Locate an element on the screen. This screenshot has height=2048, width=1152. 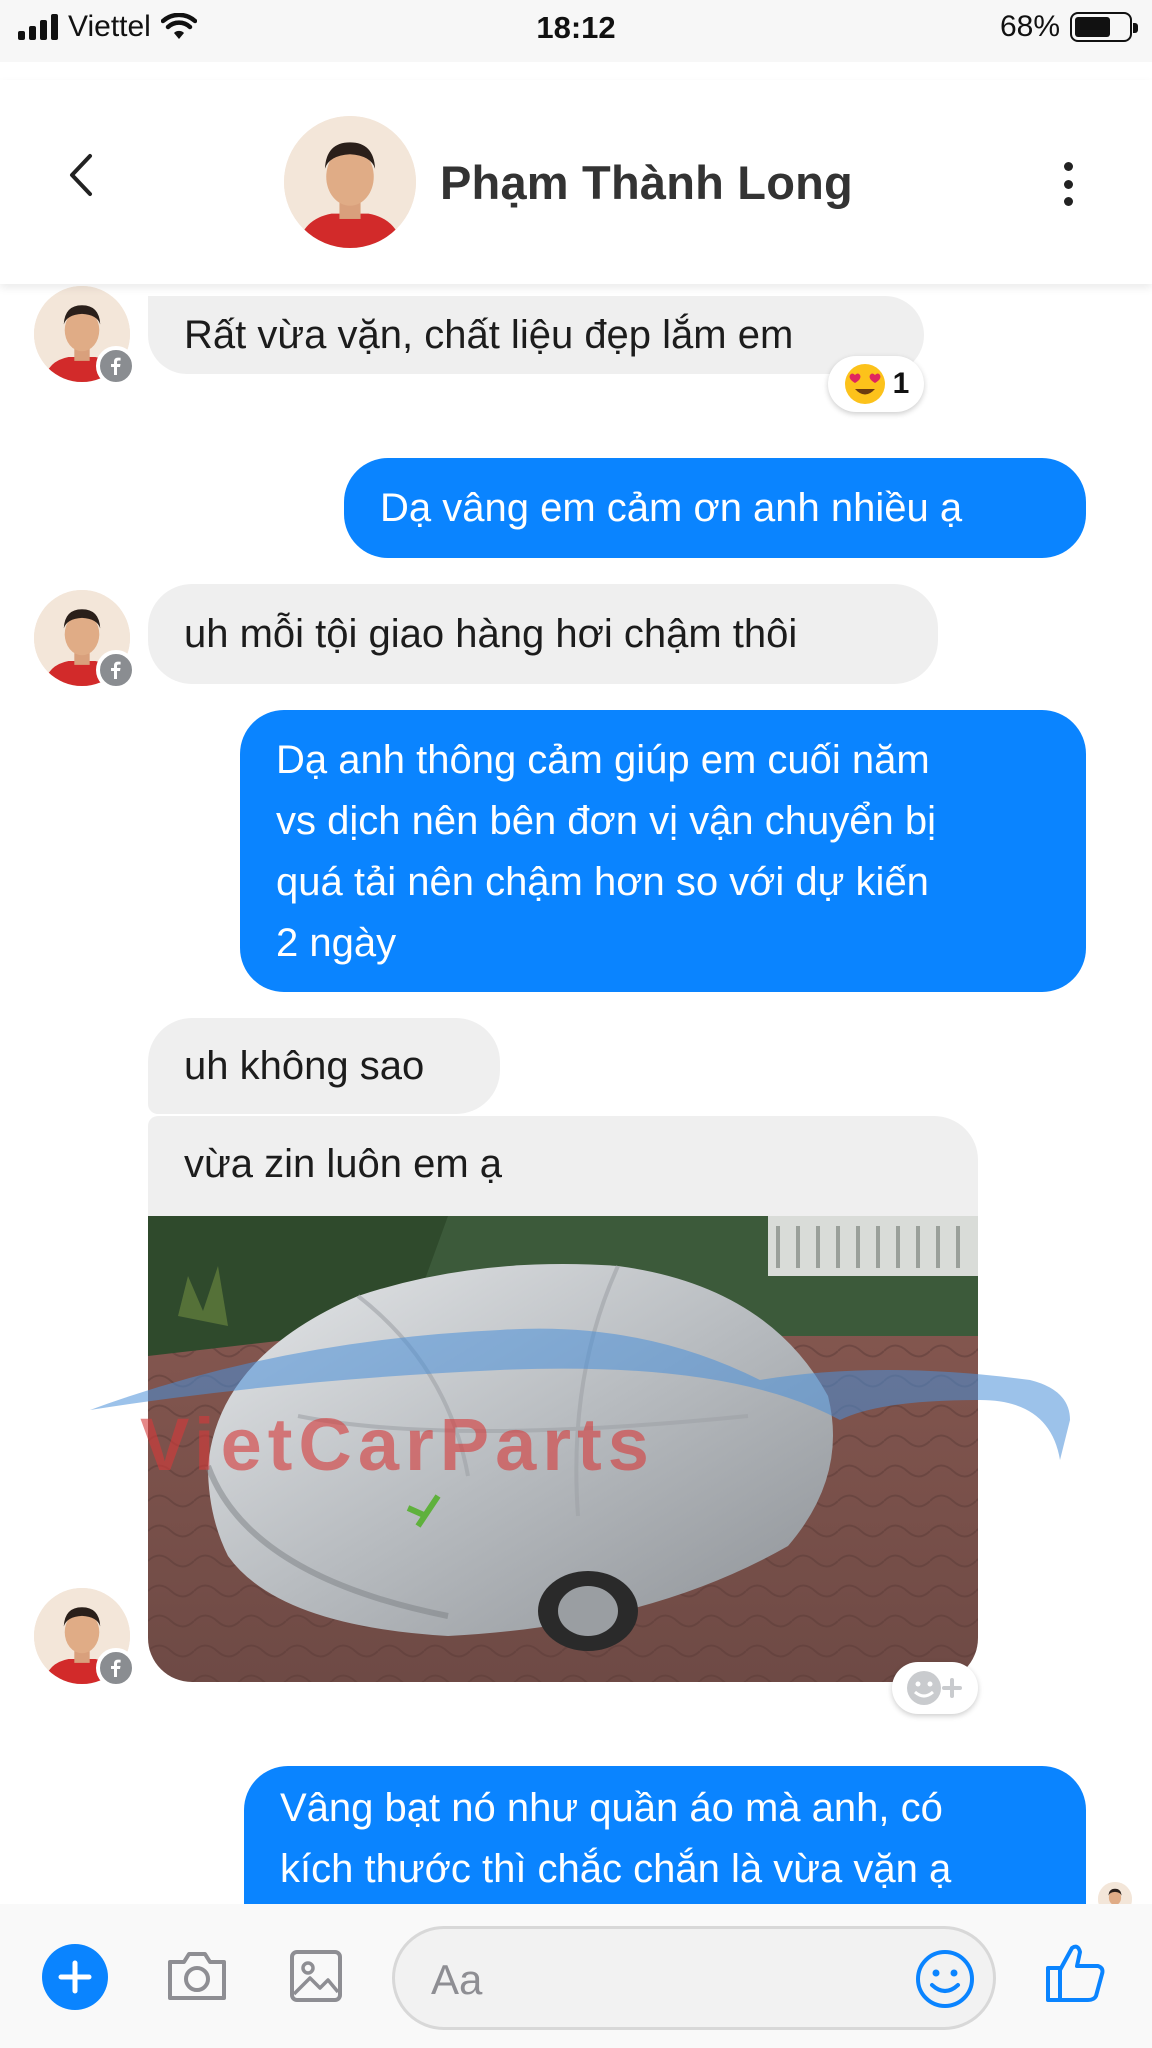
message-text: Rất vừa vặn, chất liệu đẹp lắm em is located at coordinates (489, 335).